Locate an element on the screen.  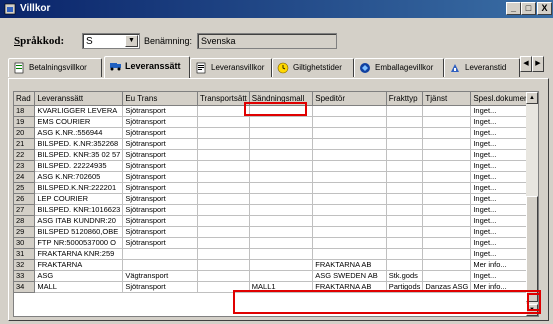
grid-cell: ASG is located at coordinates (79, 276).